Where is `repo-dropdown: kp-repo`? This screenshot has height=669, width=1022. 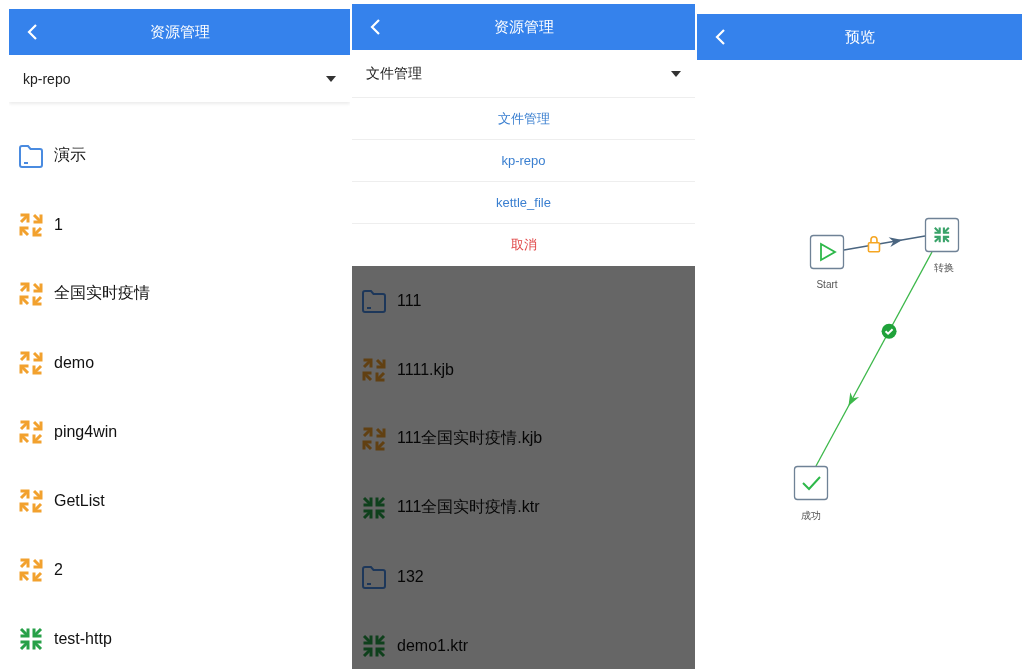
repo-dropdown: kp-repo is located at coordinates (179, 78).